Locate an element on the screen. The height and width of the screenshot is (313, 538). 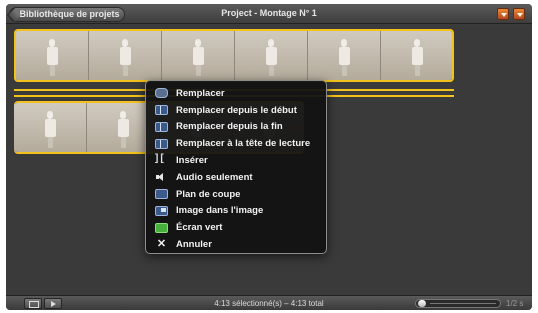
menu-item-cancel: ✕ Annuler is located at coordinates (236, 244).